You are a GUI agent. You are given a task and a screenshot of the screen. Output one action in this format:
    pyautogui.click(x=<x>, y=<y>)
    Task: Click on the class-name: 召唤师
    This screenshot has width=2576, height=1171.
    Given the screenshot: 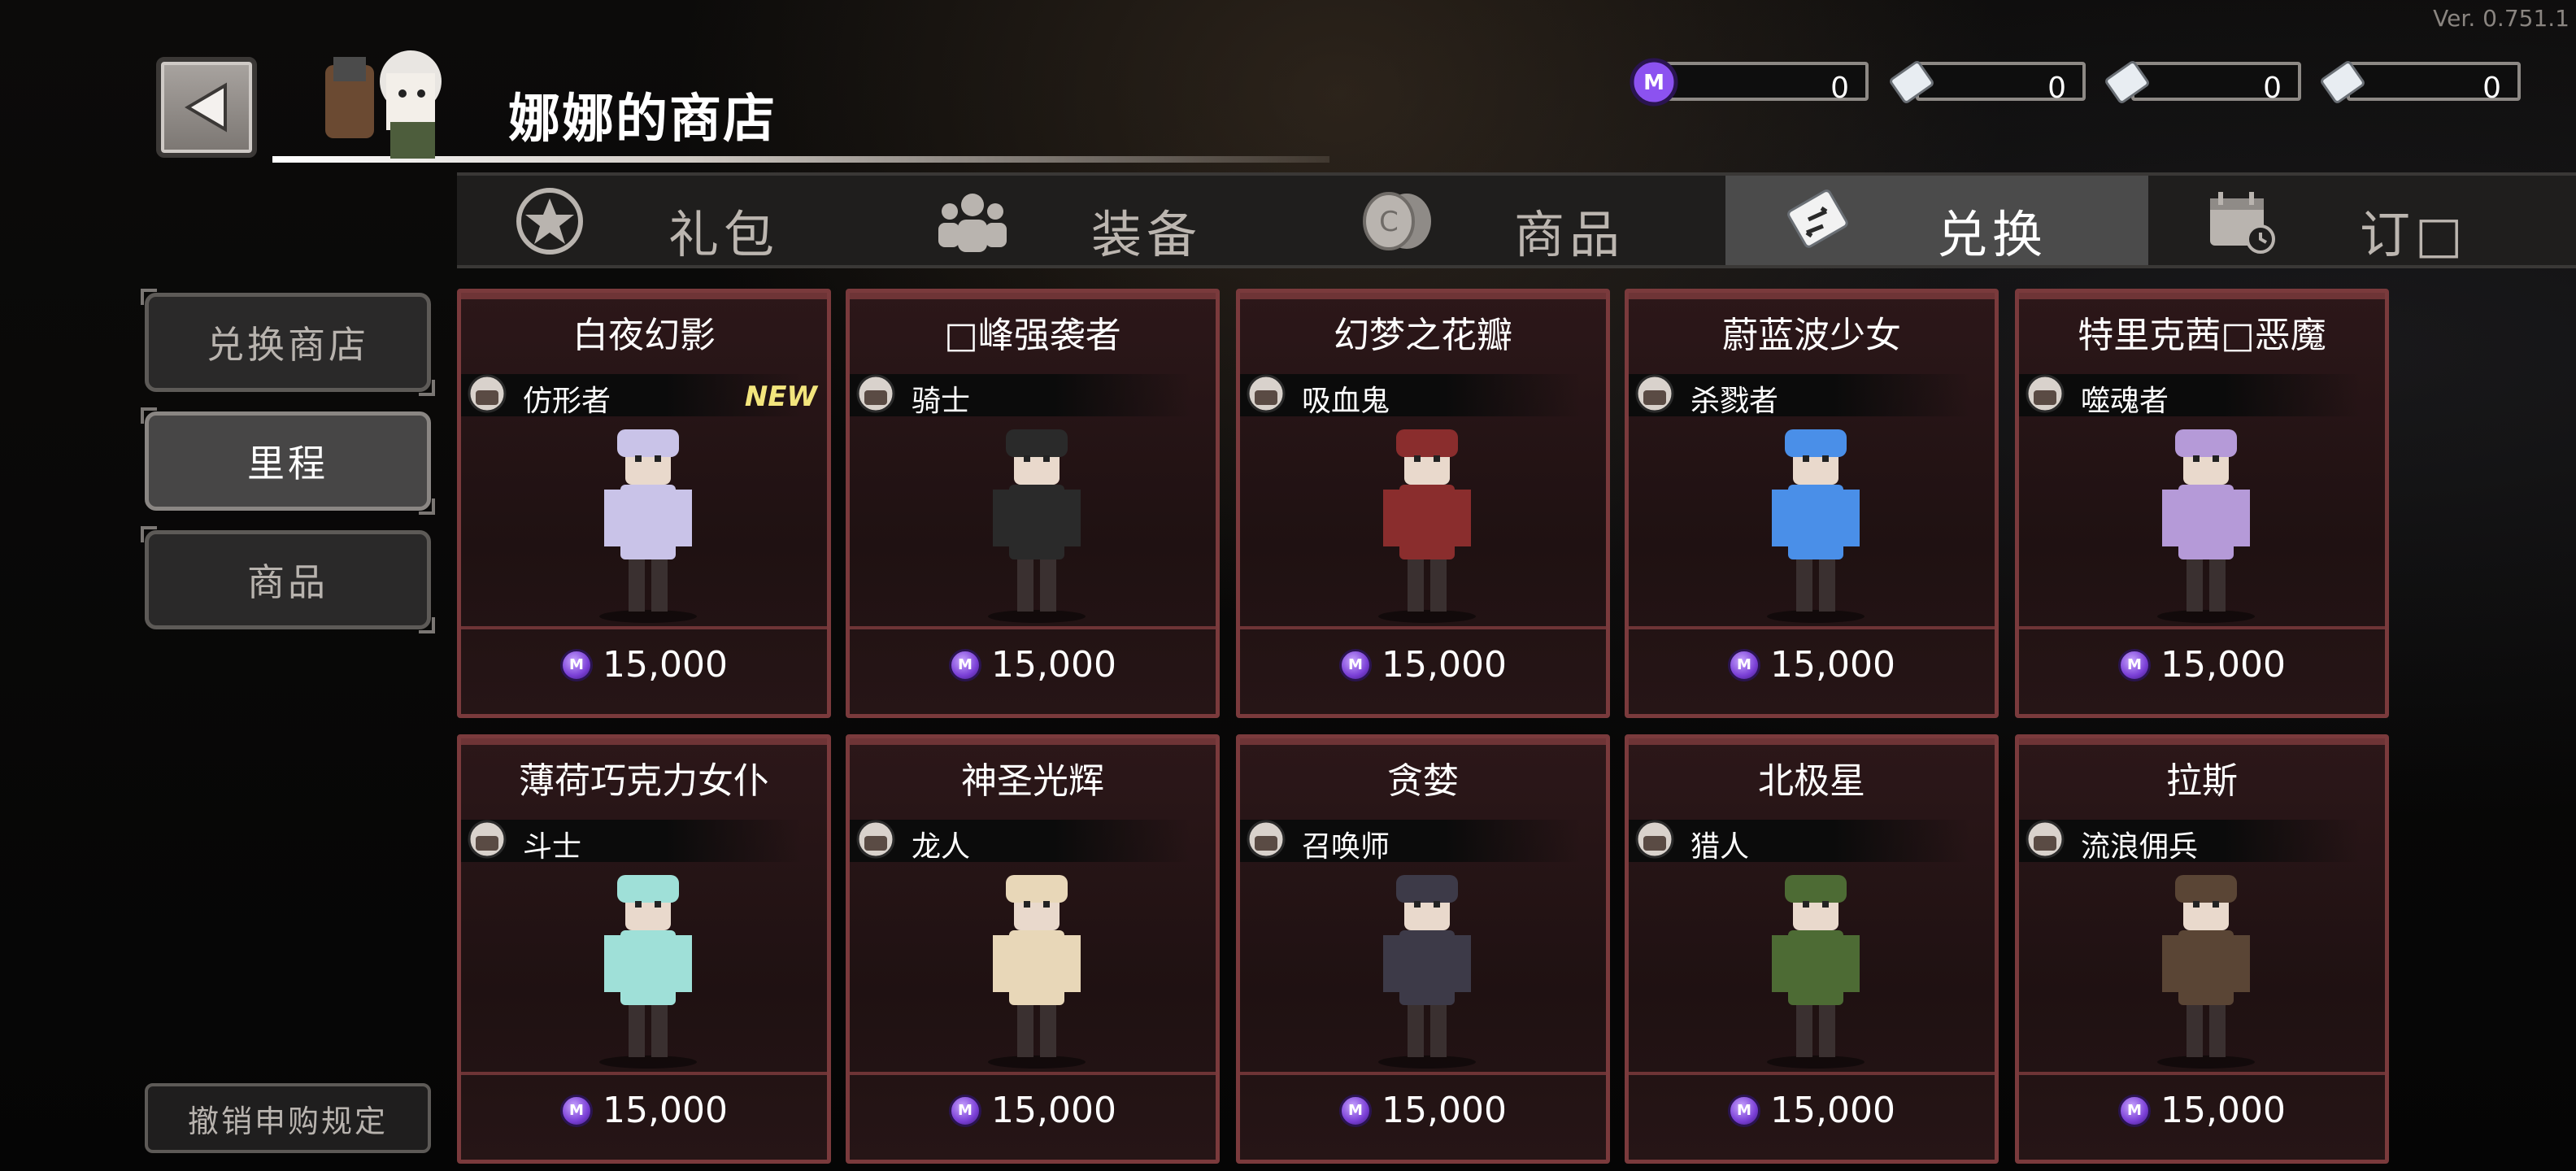 What is the action you would take?
    pyautogui.click(x=1346, y=847)
    